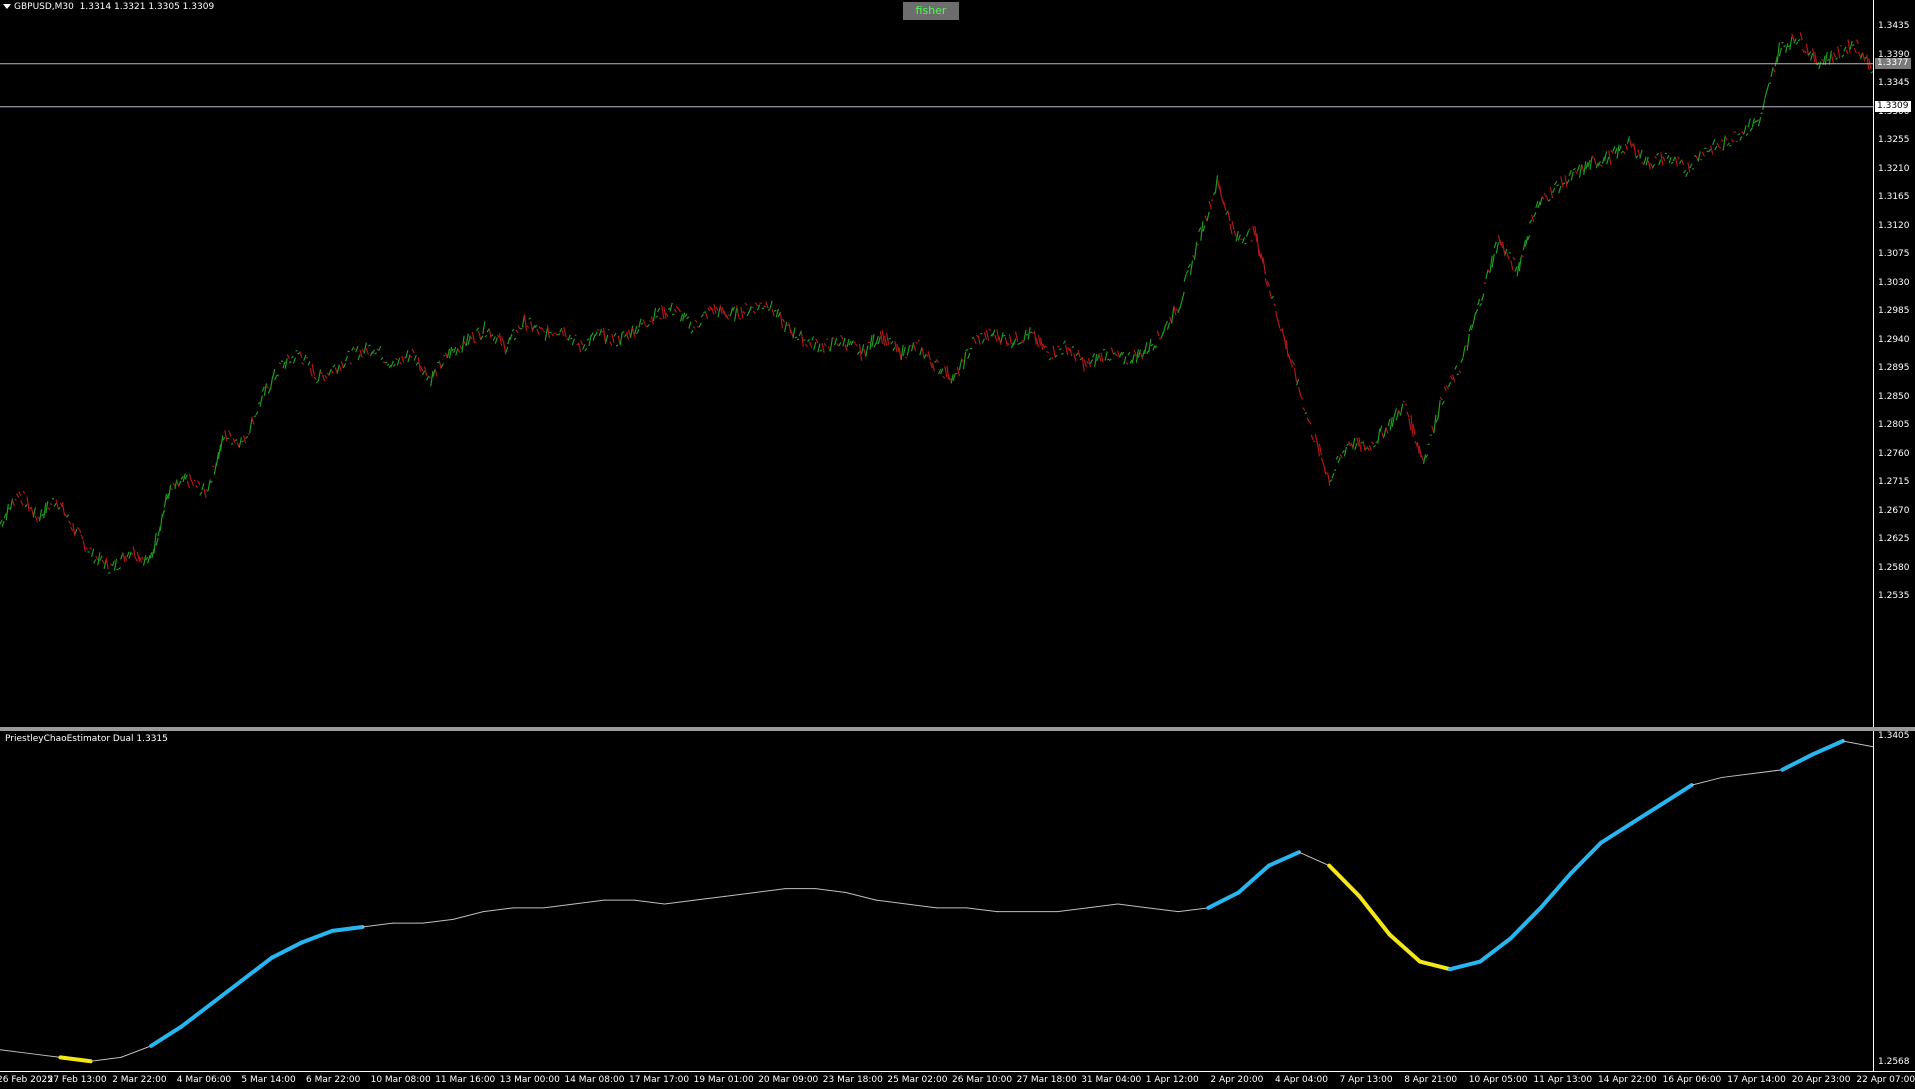  I want to click on time-tick-label: 27 Mar 18:00, so click(1047, 1080).